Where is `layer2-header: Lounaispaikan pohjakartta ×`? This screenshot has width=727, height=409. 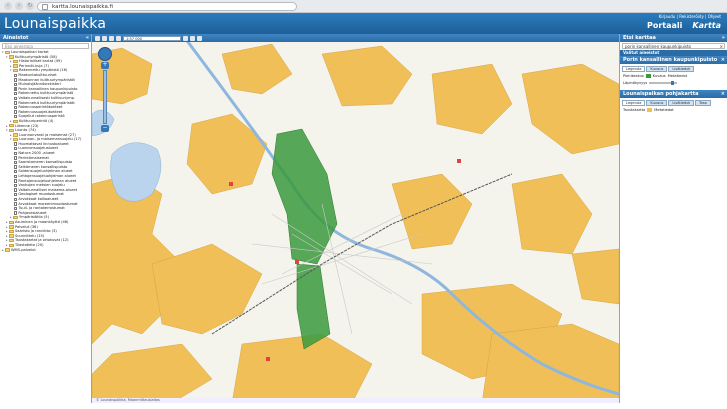 layer2-header: Lounaispaikan pohjakartta × is located at coordinates (673, 94).